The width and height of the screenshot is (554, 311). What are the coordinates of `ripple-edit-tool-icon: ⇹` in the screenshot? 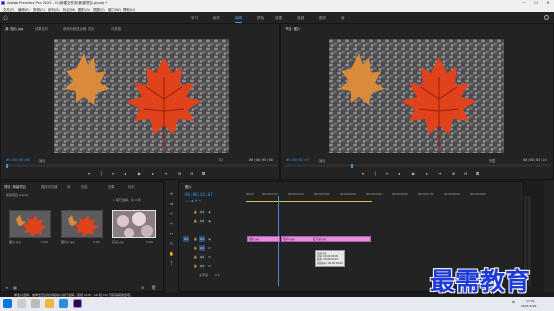 It's located at (171, 213).